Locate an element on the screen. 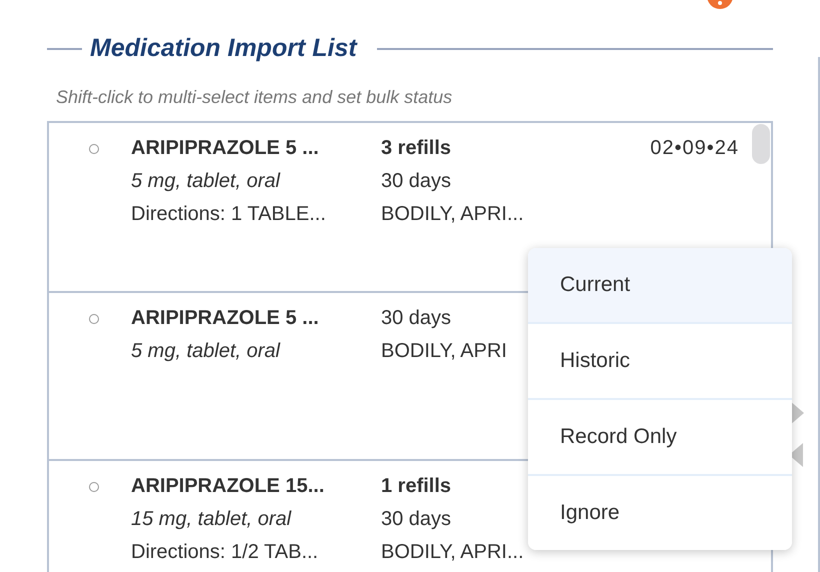 Image resolution: width=820 pixels, height=572 pixels. refills-text: 1 refills is located at coordinates (416, 486).